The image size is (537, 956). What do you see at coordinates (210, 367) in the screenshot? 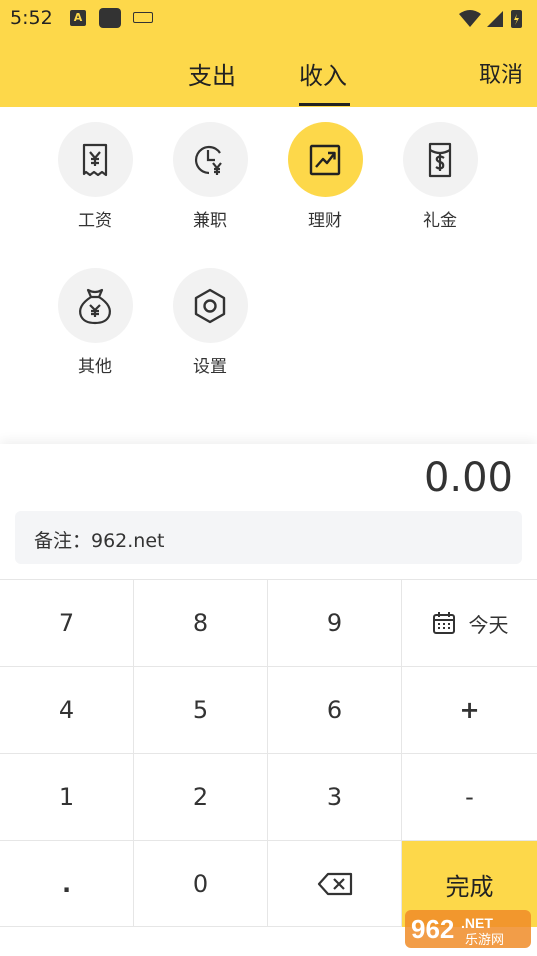
I see `category-label: 设置` at bounding box center [210, 367].